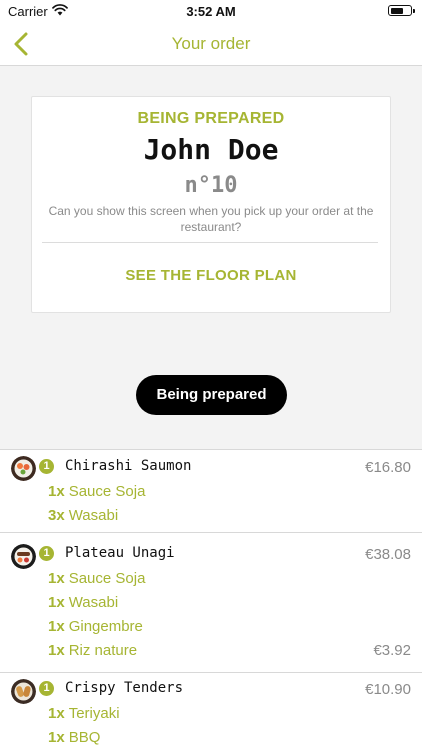 The height and width of the screenshot is (750, 422). Describe the element at coordinates (211, 118) in the screenshot. I see `ticket-status: BEING PREPARED` at that location.